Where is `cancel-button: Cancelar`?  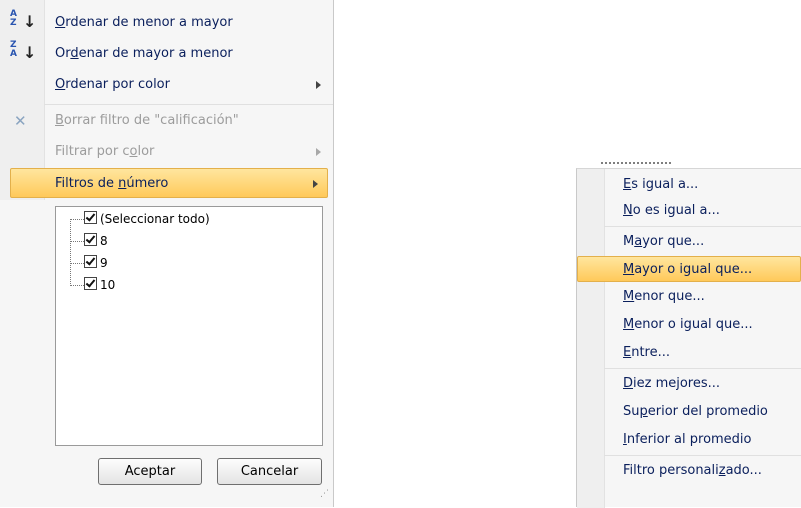
cancel-button: Cancelar is located at coordinates (269, 471).